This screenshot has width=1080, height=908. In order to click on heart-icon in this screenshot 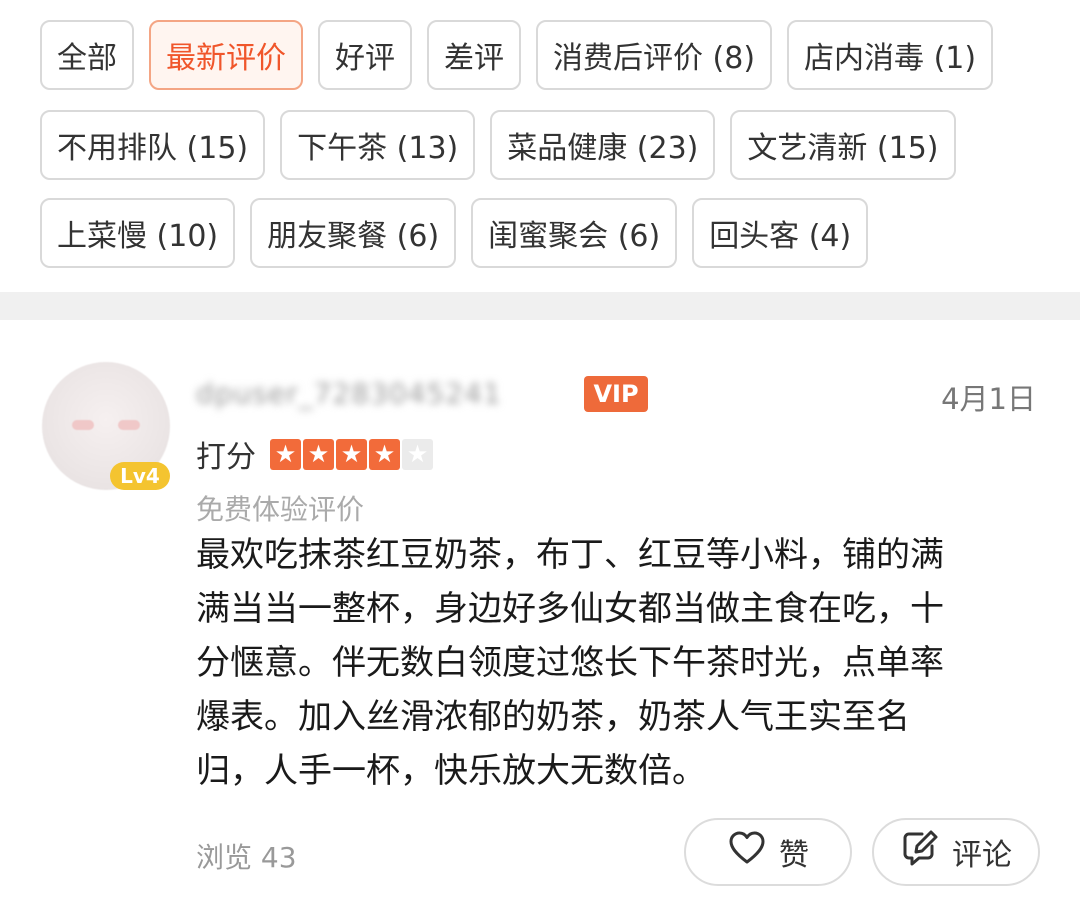, I will do `click(747, 852)`.